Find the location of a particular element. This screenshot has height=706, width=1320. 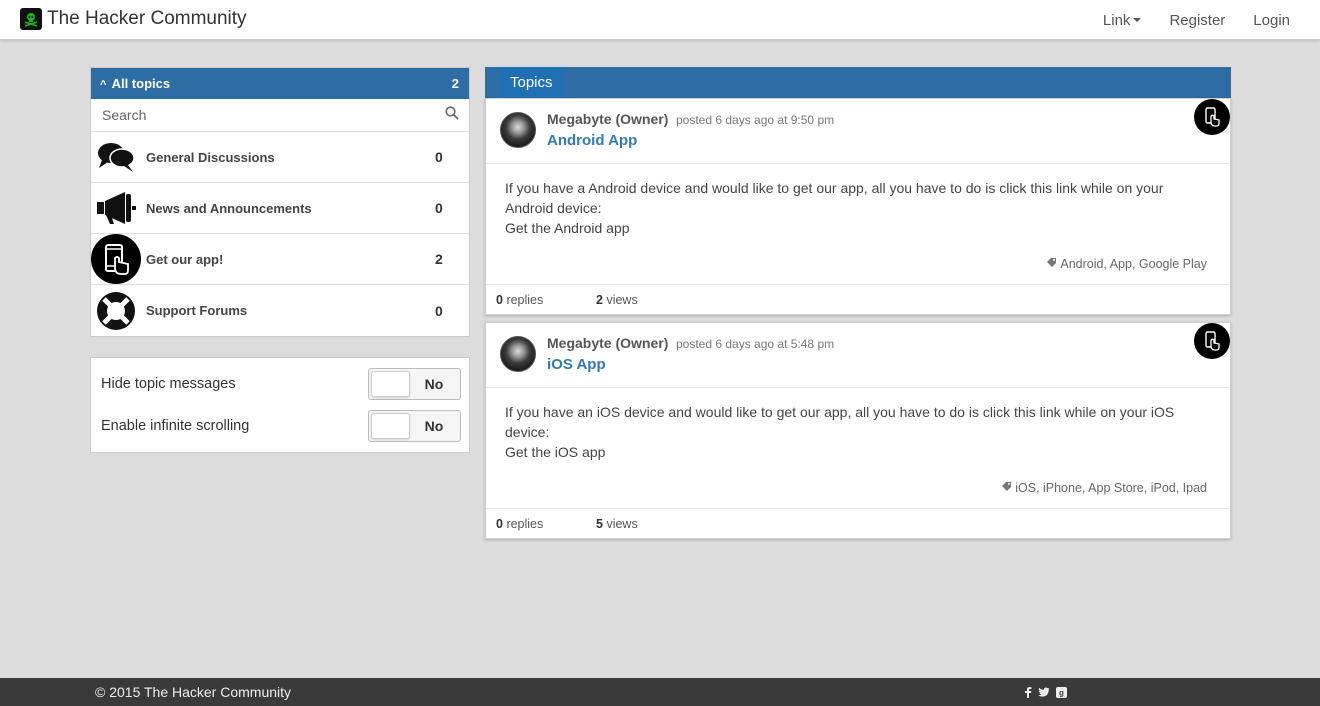

login-link: Login is located at coordinates (1271, 20).